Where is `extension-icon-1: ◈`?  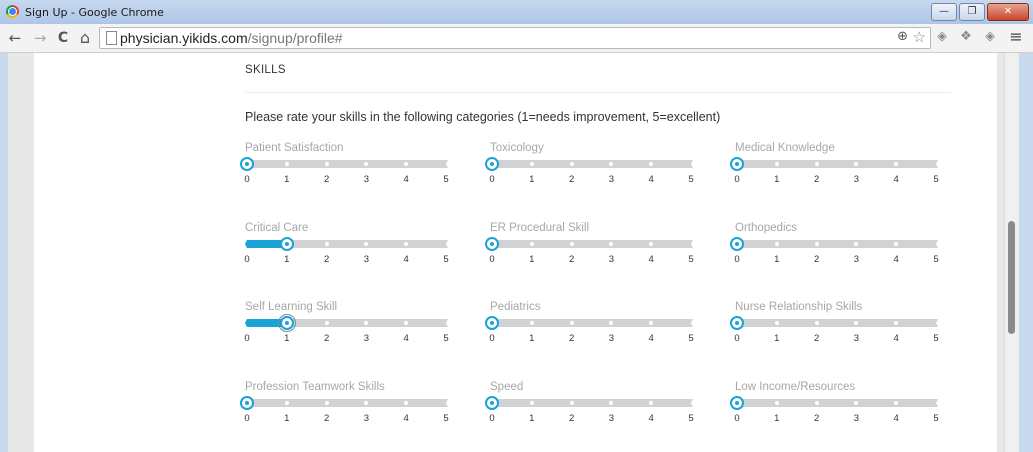 extension-icon-1: ◈ is located at coordinates (942, 37).